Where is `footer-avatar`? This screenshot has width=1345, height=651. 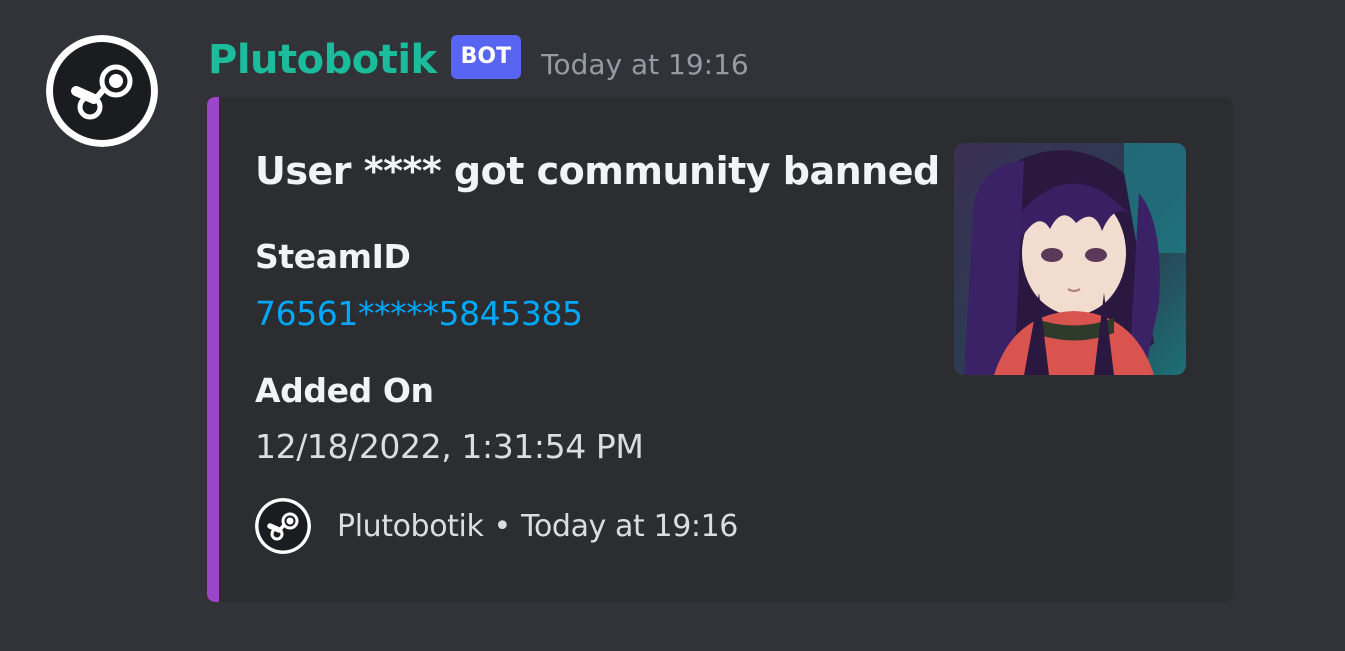 footer-avatar is located at coordinates (283, 526).